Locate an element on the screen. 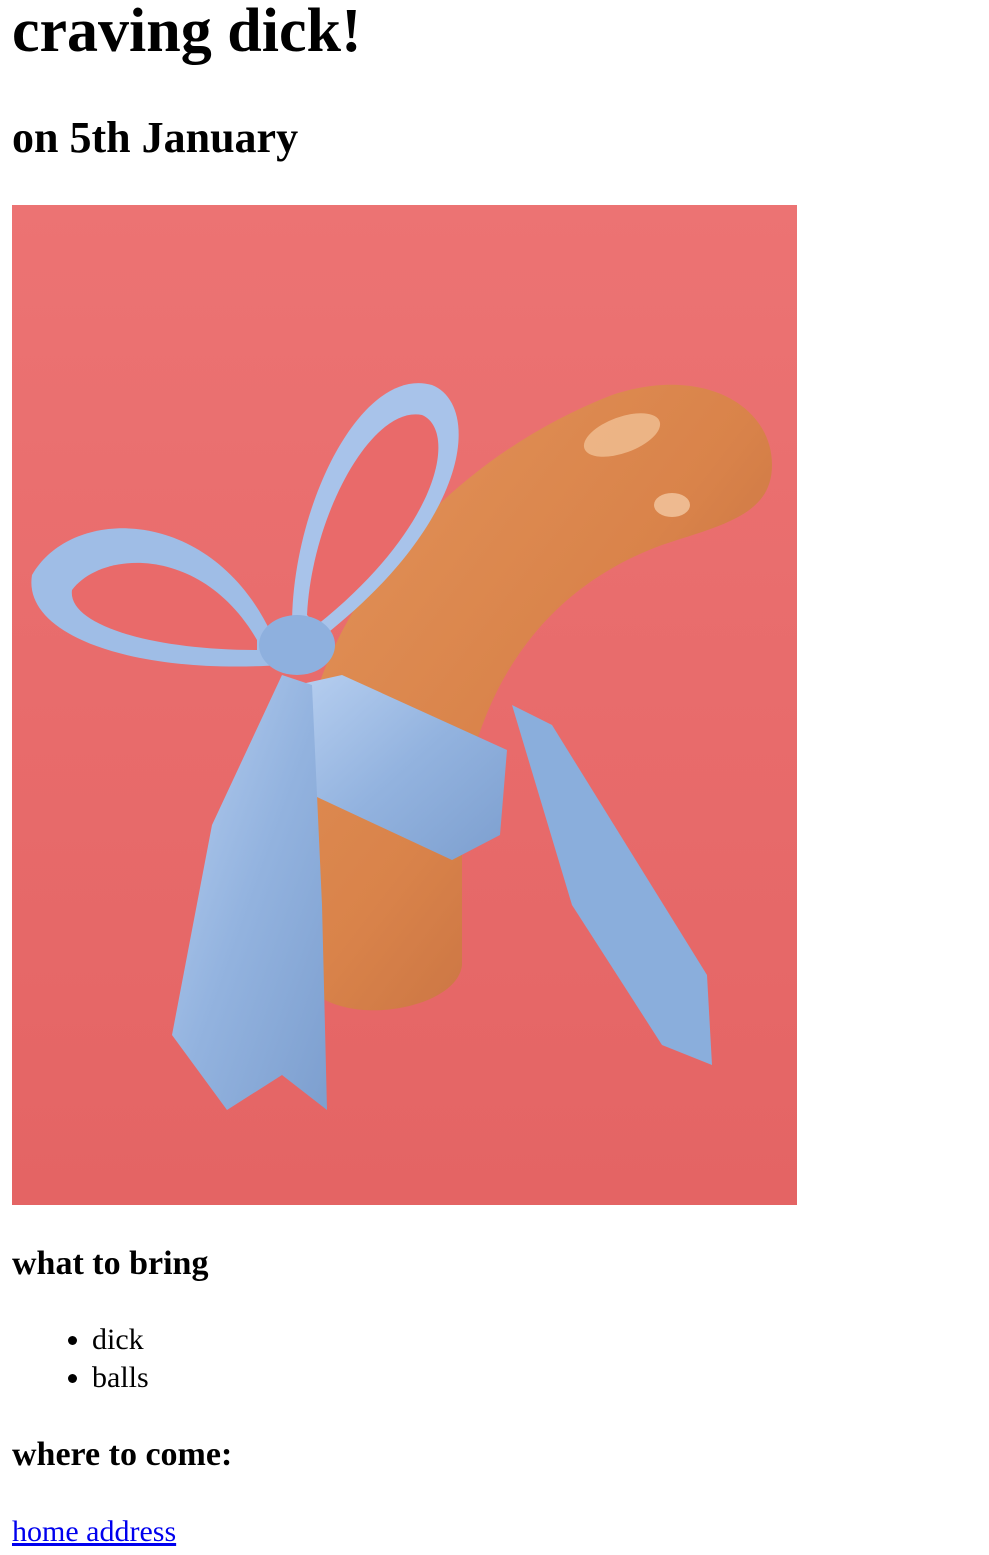 This screenshot has height=1555, width=989. bring-list: dick balls is located at coordinates (80, 1359).